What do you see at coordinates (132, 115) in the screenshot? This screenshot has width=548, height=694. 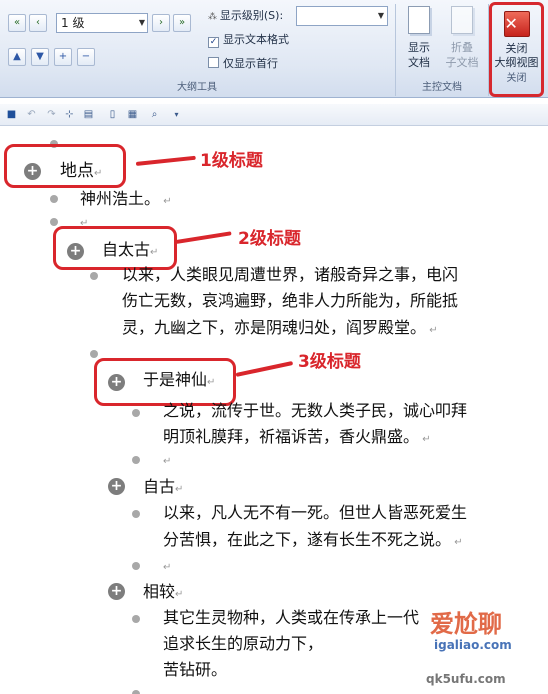 I see `print-preview-icon: ▦` at bounding box center [132, 115].